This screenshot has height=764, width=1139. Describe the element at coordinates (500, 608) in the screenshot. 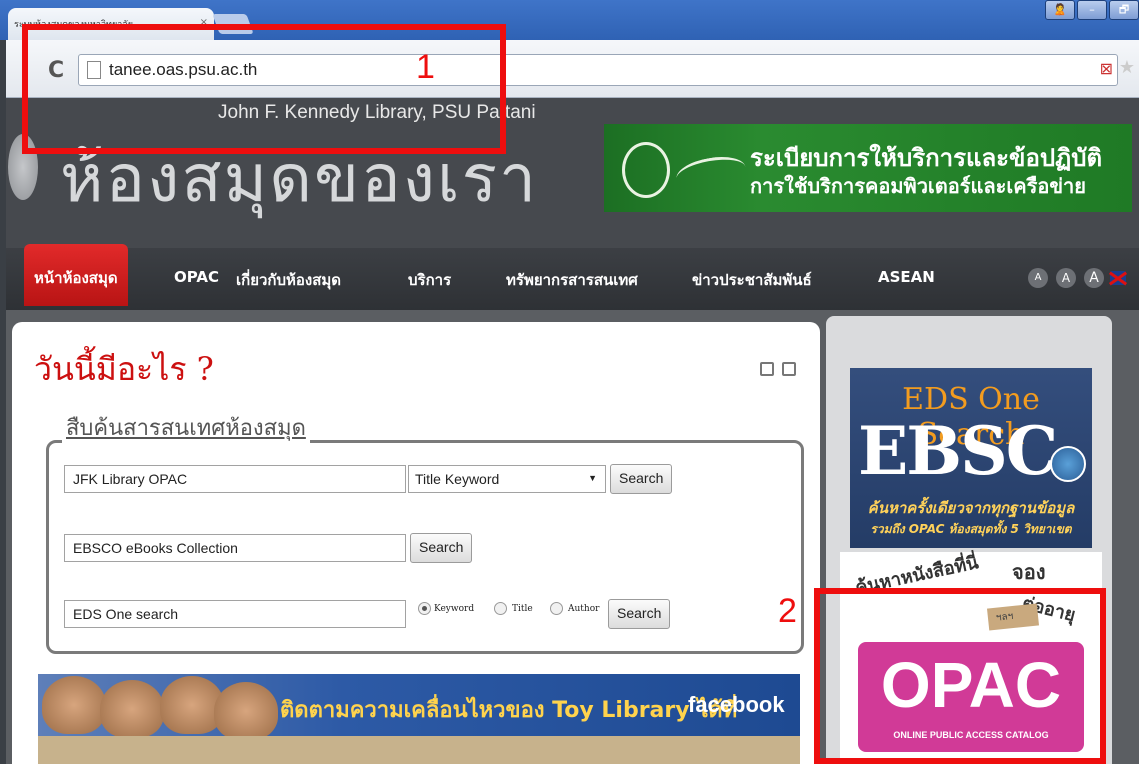

I see `title-radio` at that location.